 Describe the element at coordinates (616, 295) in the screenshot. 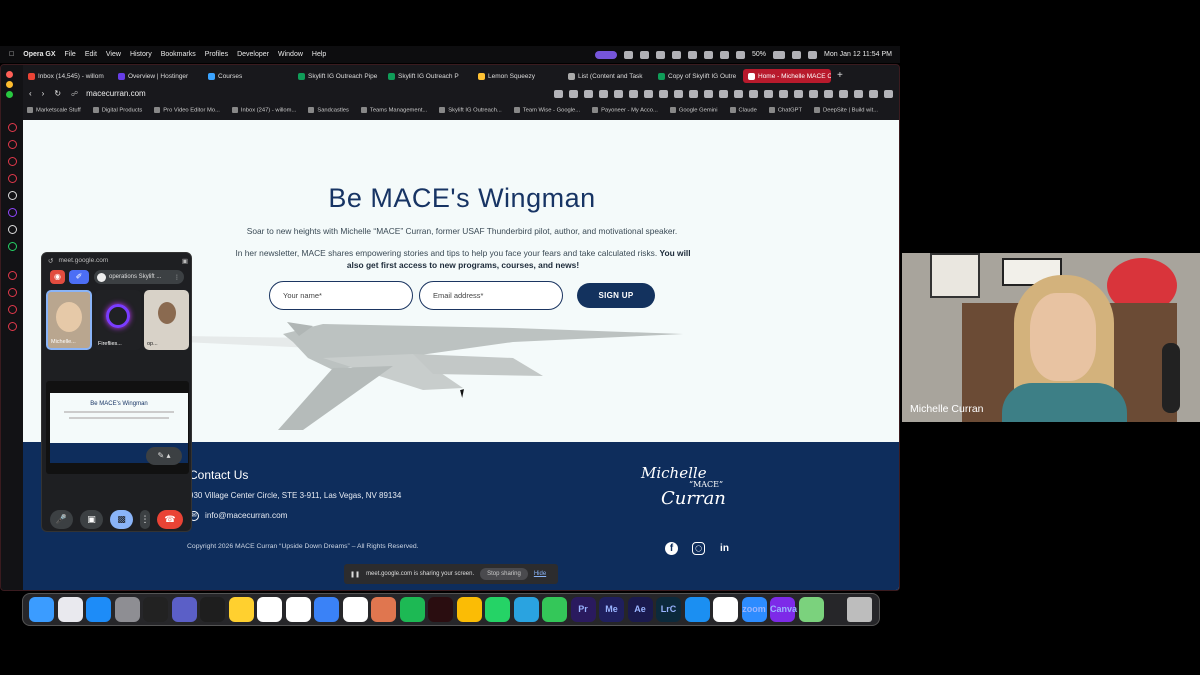

I see `signup-button: SIGN UP` at that location.